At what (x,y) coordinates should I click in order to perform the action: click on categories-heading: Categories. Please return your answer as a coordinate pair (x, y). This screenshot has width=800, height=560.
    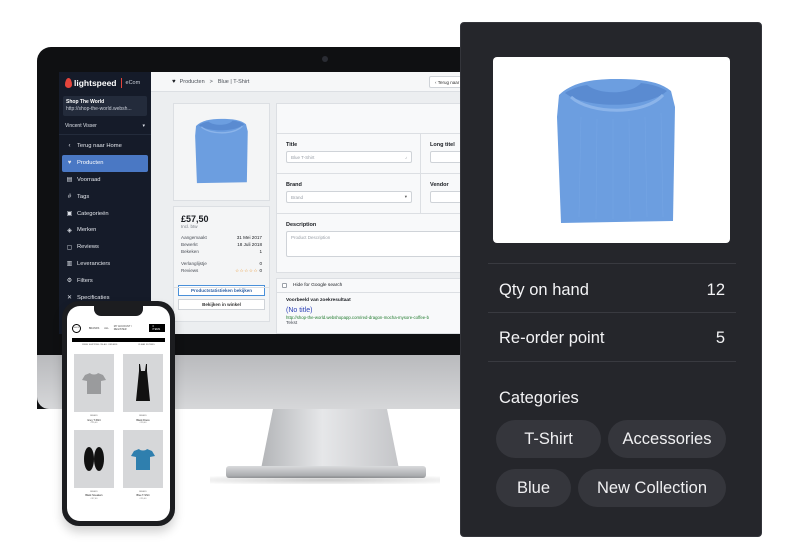
    Looking at the image, I should click on (539, 398).